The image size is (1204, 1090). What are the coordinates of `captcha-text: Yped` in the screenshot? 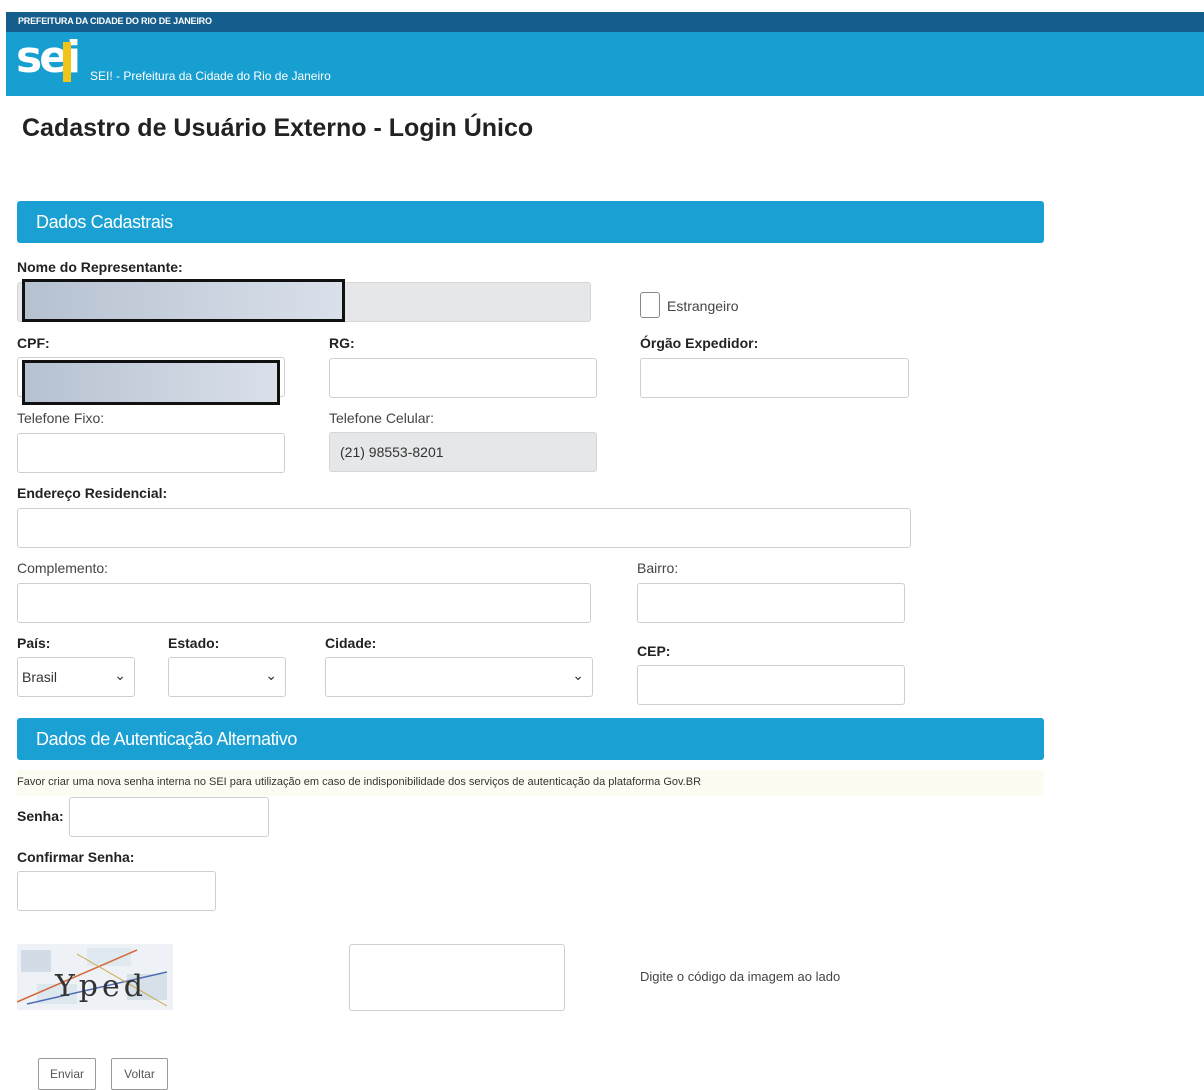 It's located at (100, 986).